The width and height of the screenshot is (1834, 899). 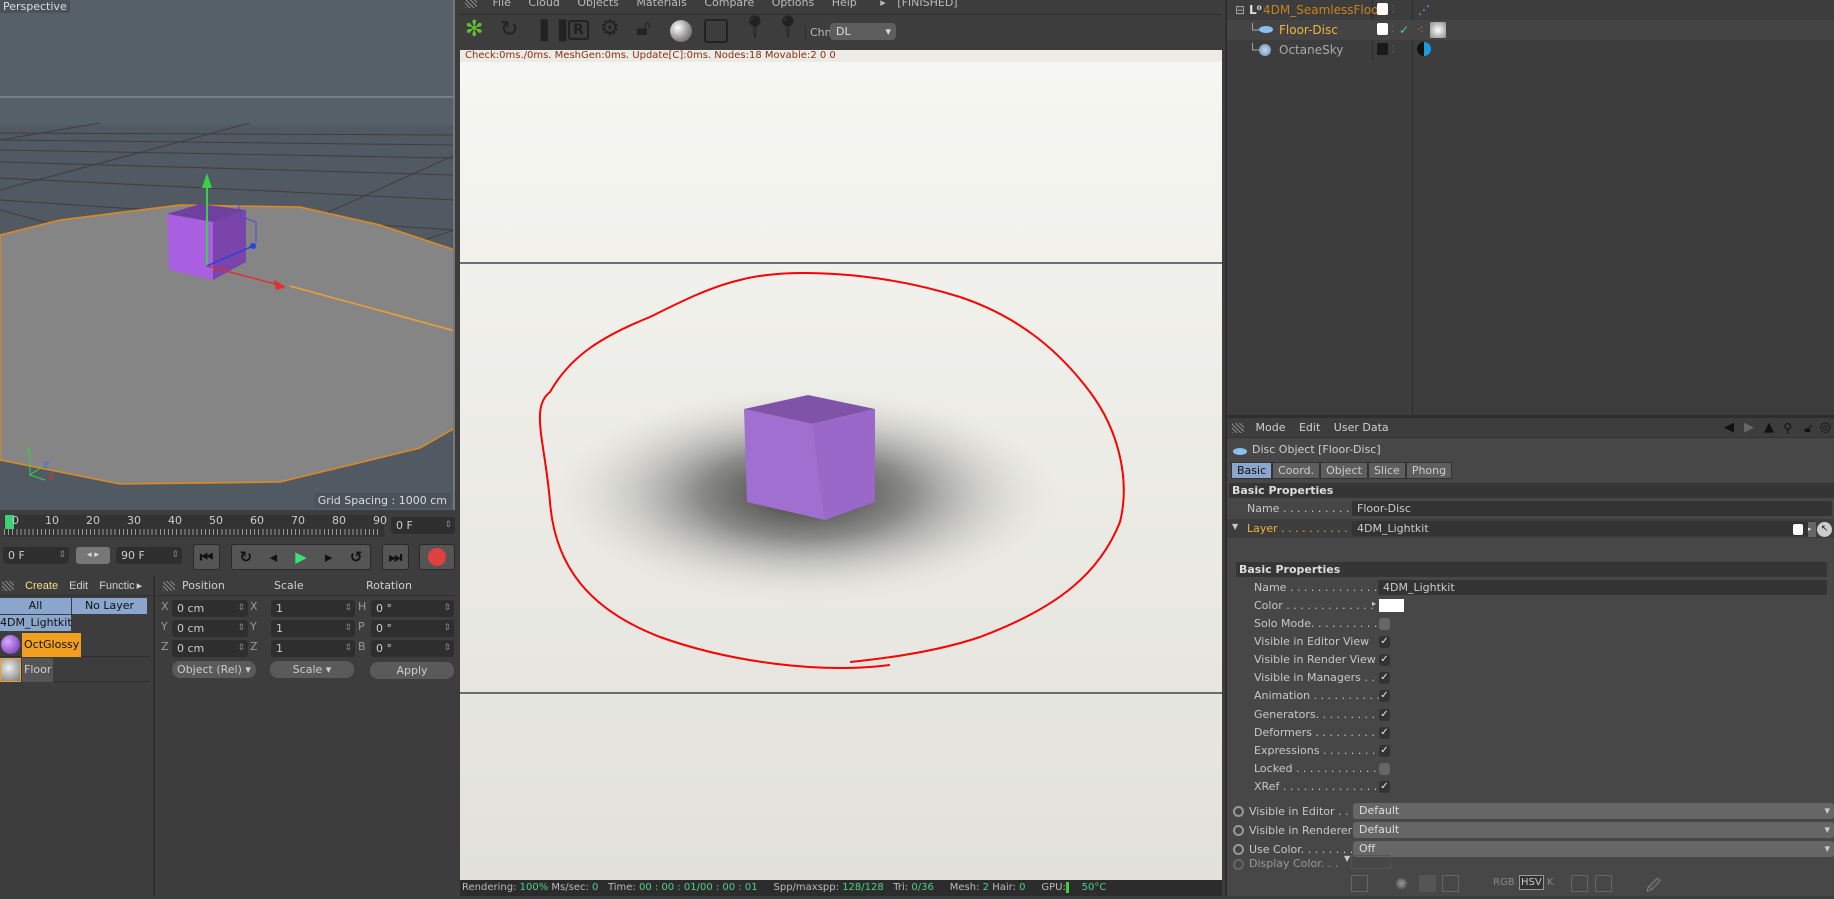 I want to click on name-field: Floor-Disc, so click(x=1592, y=508).